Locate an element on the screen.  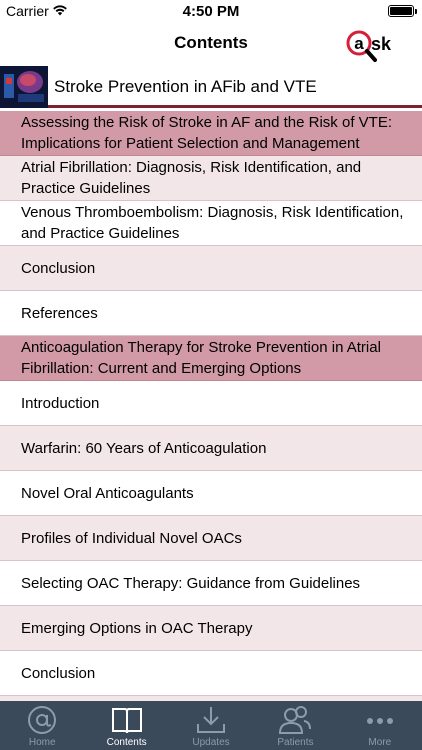
tab-label: Updates is located at coordinates (211, 742).